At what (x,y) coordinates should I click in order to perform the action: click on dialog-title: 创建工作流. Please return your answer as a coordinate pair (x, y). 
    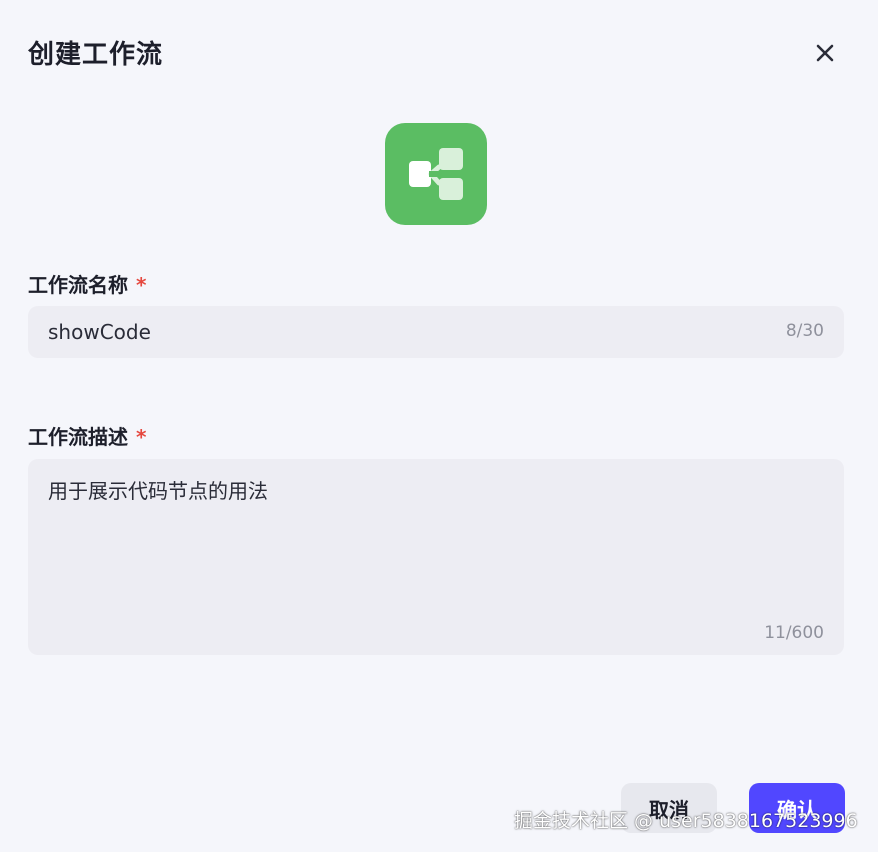
    Looking at the image, I should click on (96, 55).